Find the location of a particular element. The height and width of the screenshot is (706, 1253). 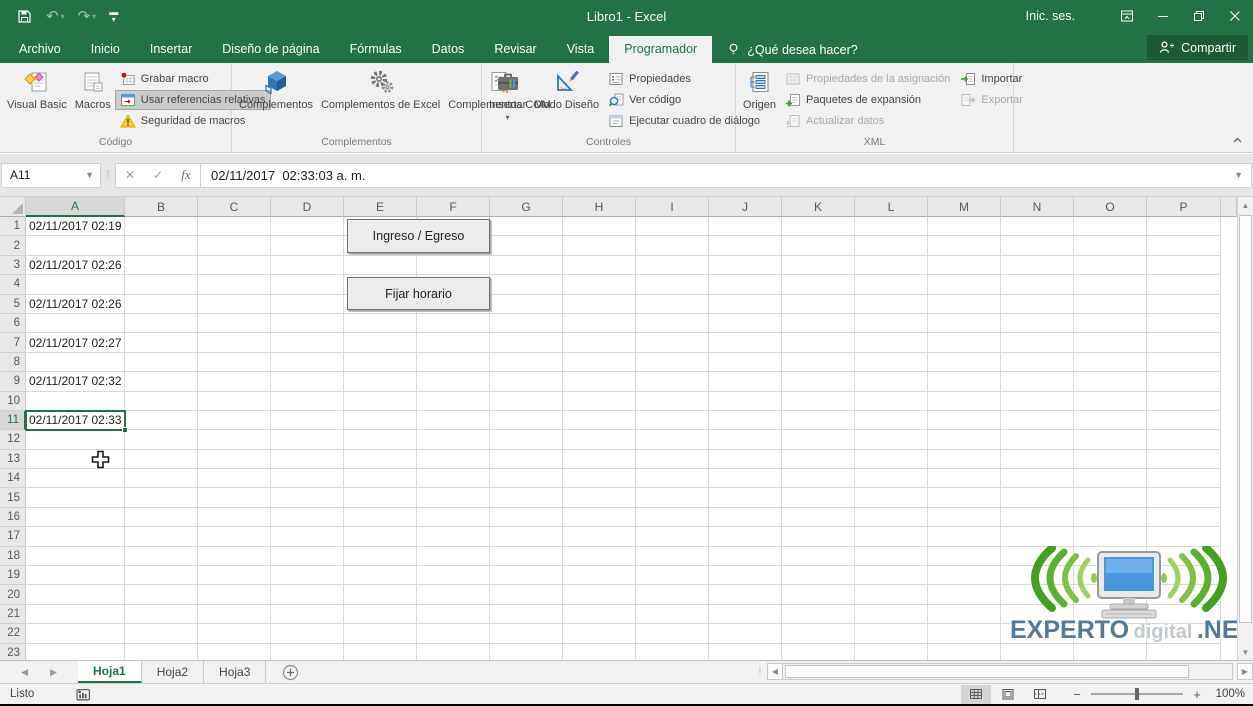

cell-L22 is located at coordinates (891, 634).